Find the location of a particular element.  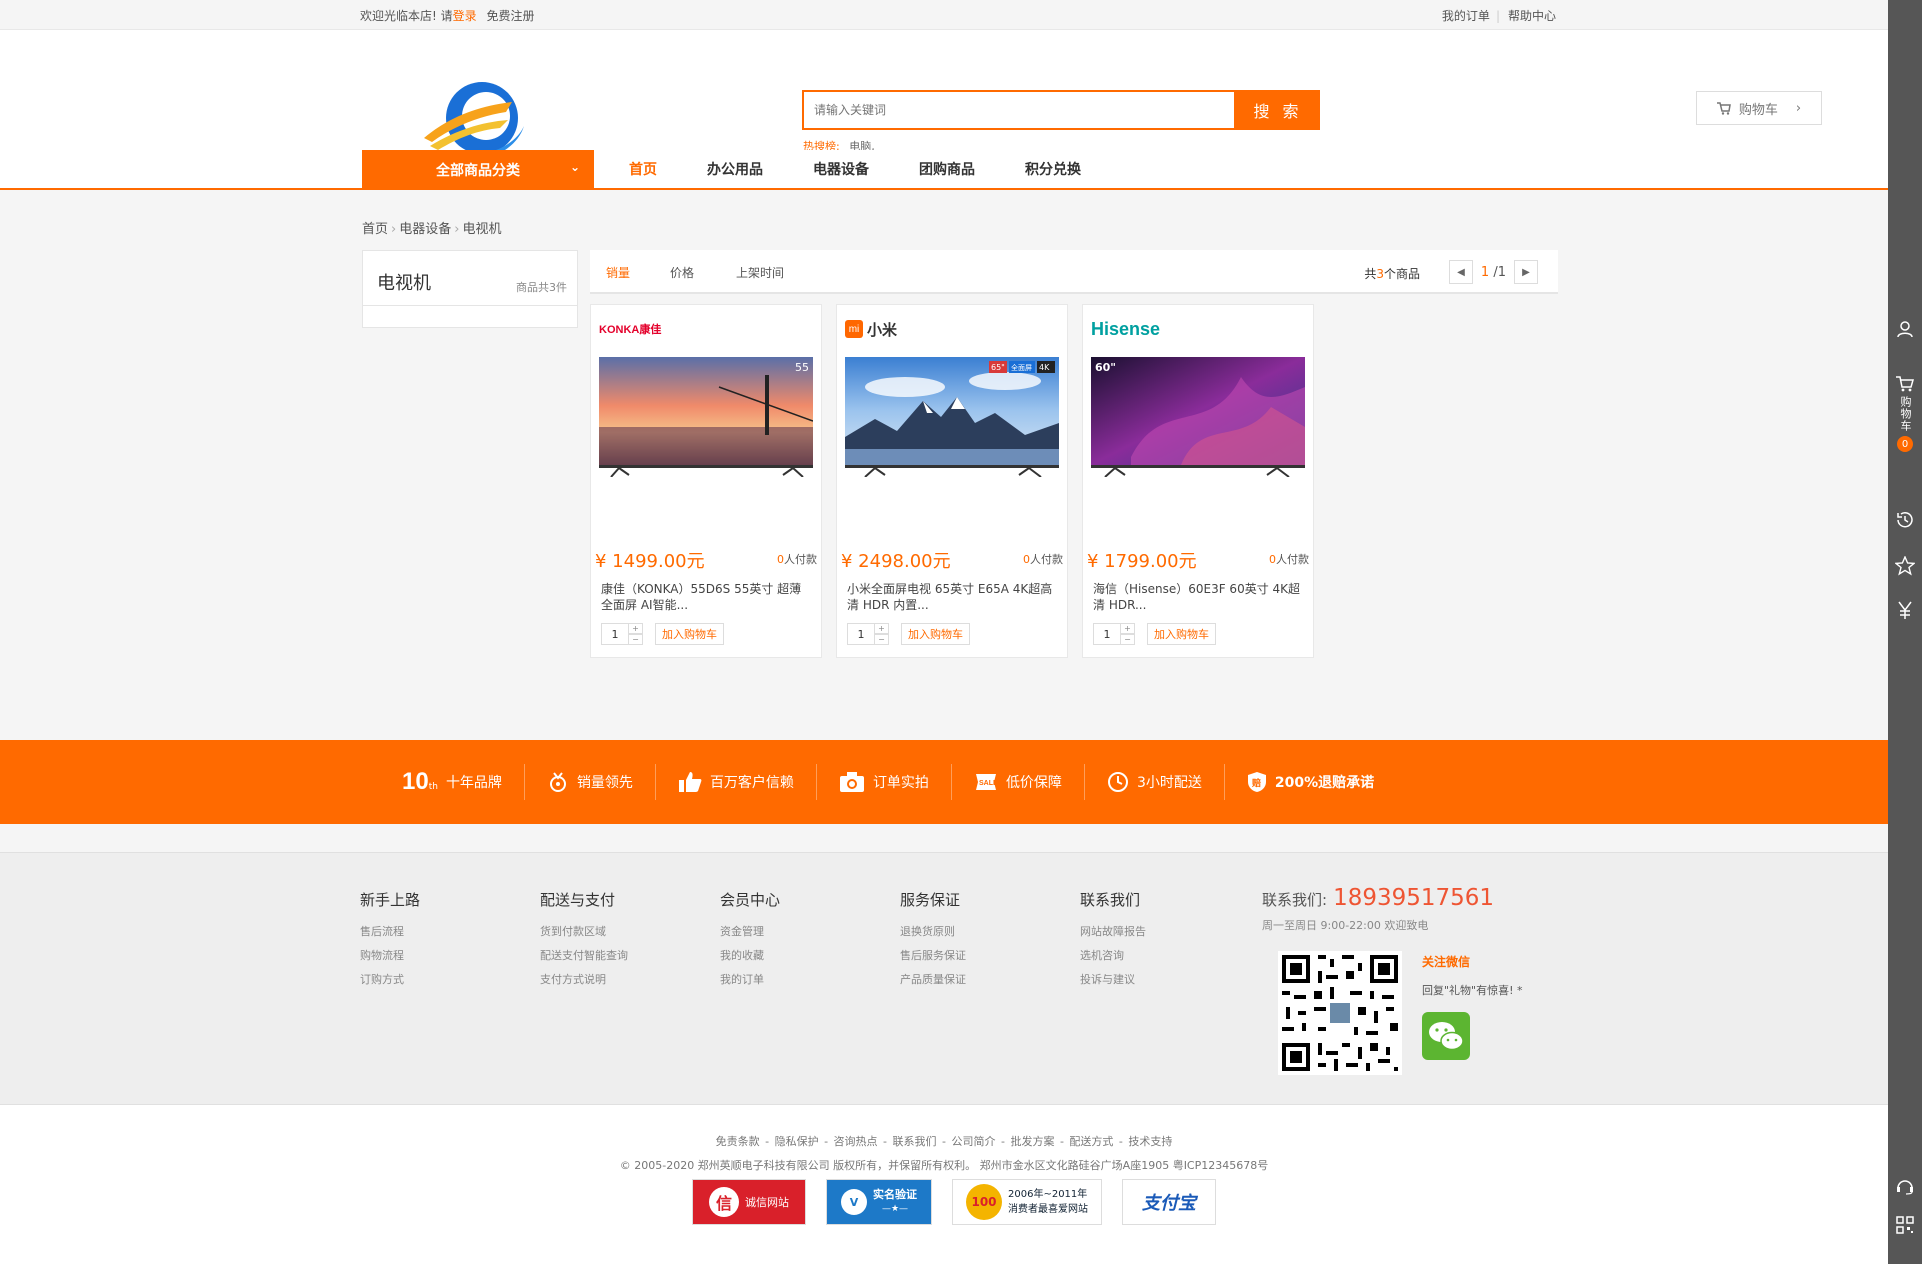

footer-column: 配送与支付 货到付款区域 配送支付智能查询 支付方式说明 is located at coordinates (584, 940).